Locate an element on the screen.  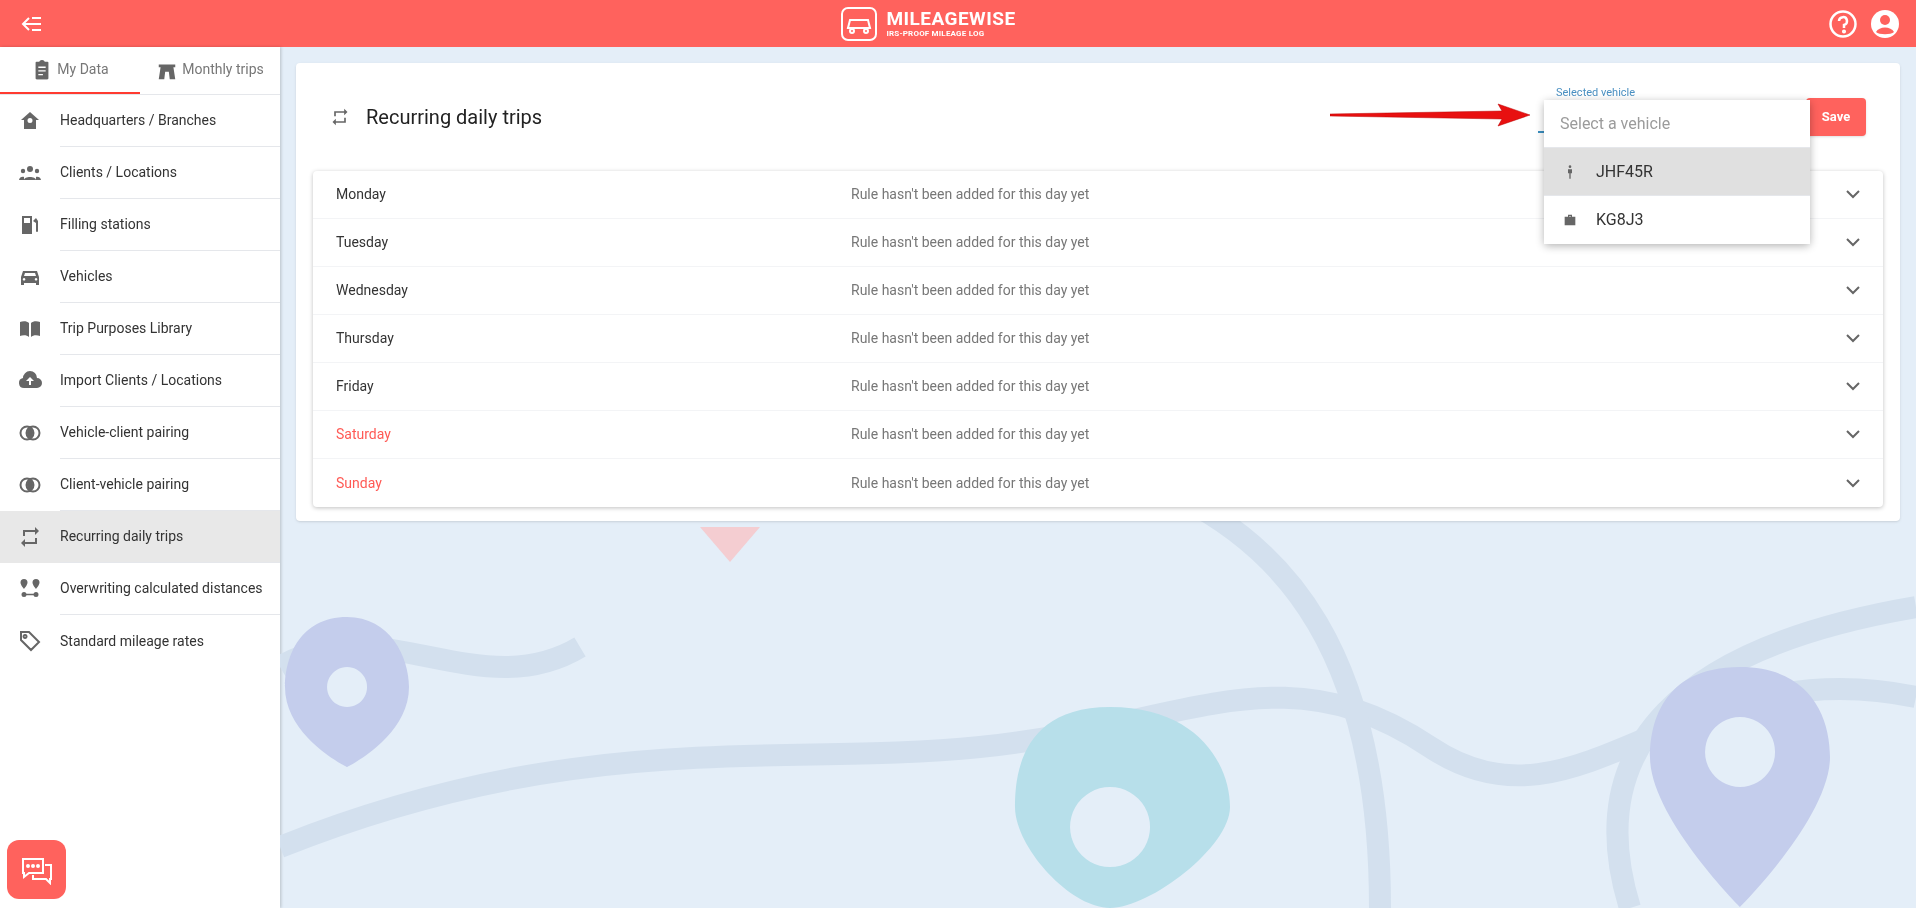
briefcase-icon is located at coordinates (1570, 220).